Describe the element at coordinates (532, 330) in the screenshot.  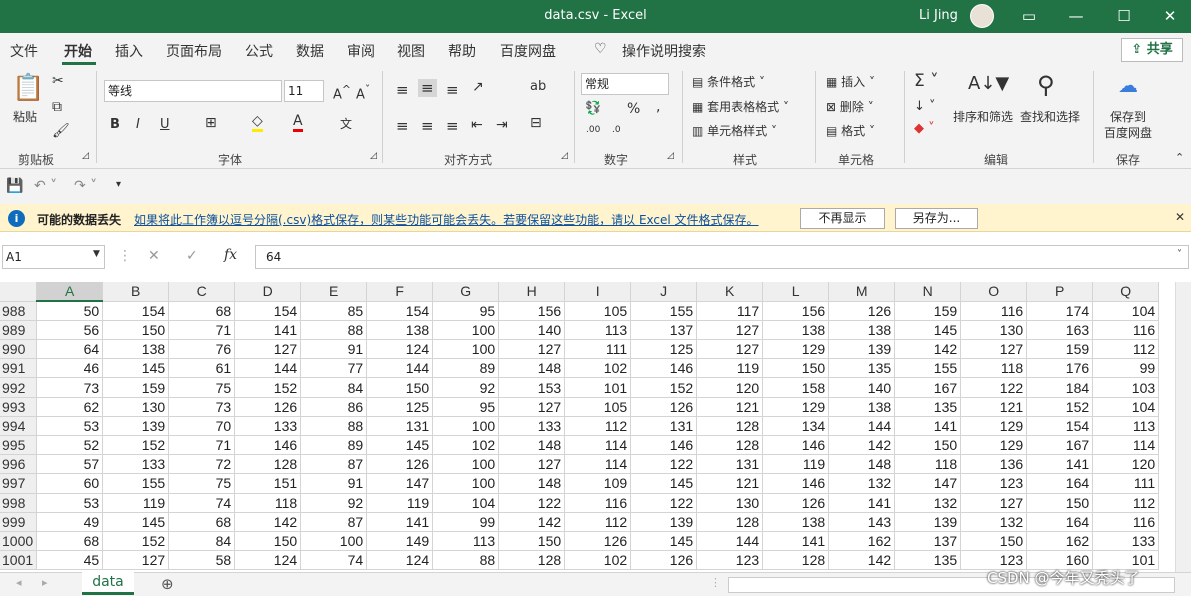
I see `cell: 140` at that location.